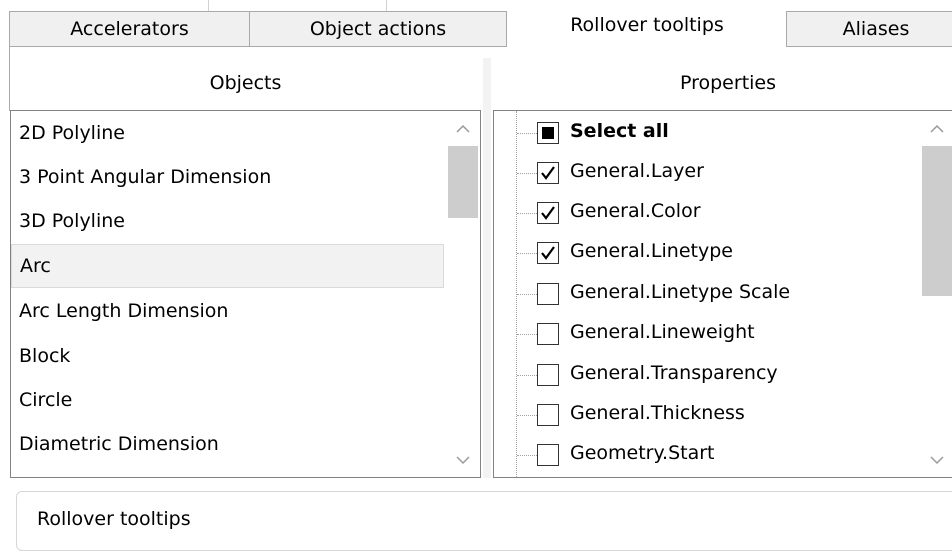 Image resolution: width=952 pixels, height=551 pixels. What do you see at coordinates (548, 133) in the screenshot?
I see `checkbox-indeterminate` at bounding box center [548, 133].